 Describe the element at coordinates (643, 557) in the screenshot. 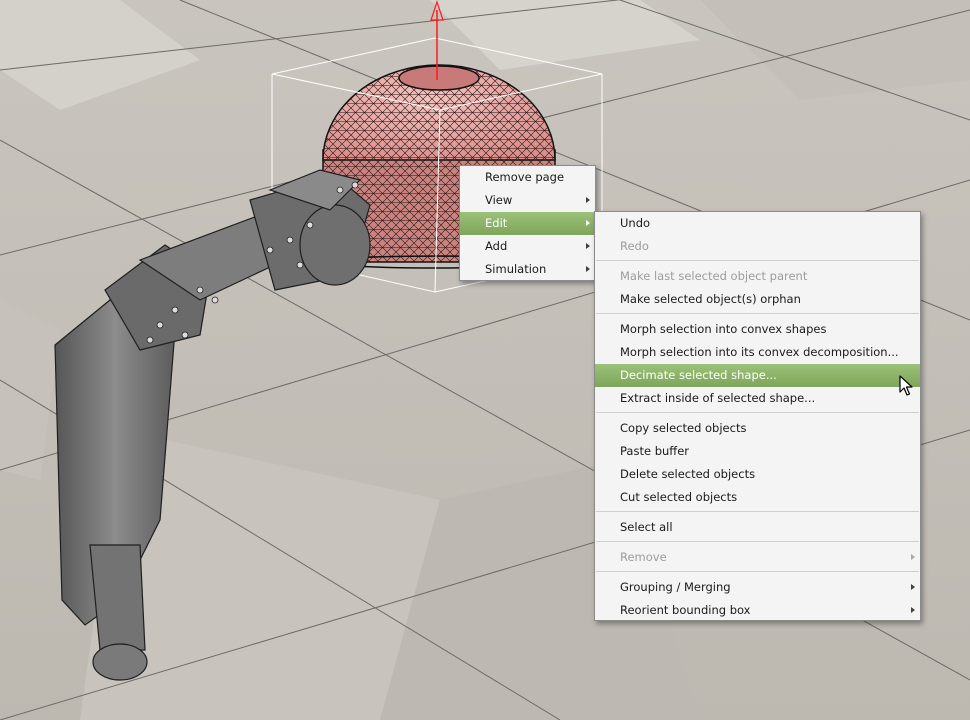

I see `menu-item-label: Remove` at that location.